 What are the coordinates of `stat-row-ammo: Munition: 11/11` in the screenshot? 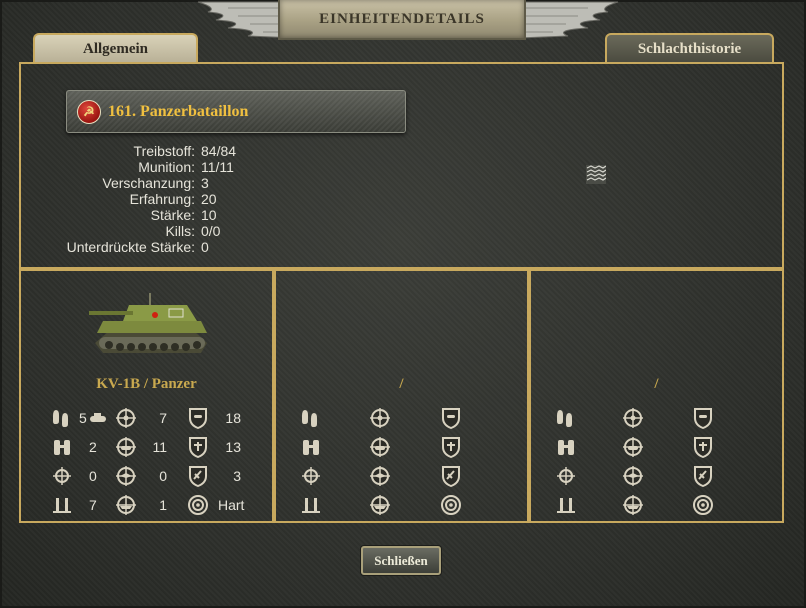 It's located at (143, 167).